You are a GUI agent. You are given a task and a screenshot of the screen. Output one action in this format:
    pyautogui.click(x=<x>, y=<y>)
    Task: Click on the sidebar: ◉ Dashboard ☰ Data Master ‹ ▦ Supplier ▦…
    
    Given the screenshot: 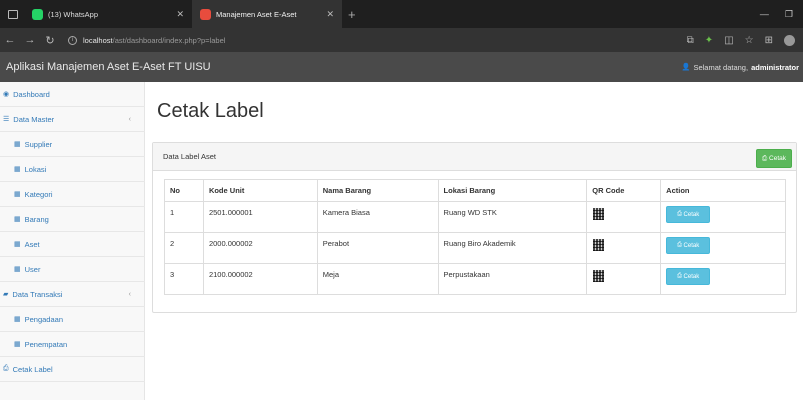 What is the action you would take?
    pyautogui.click(x=72, y=241)
    